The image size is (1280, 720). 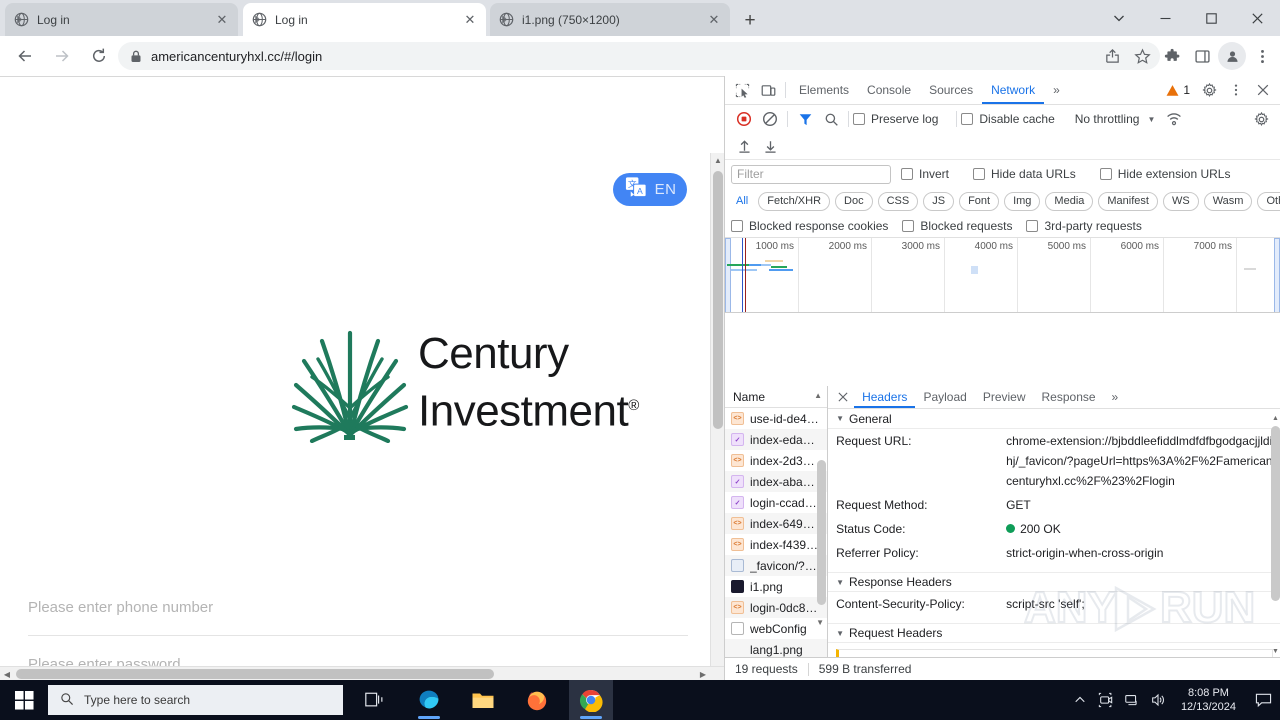 I want to click on request-row-index-2d331c42-js: <> index-2d331c42.js, so click(x=776, y=460).